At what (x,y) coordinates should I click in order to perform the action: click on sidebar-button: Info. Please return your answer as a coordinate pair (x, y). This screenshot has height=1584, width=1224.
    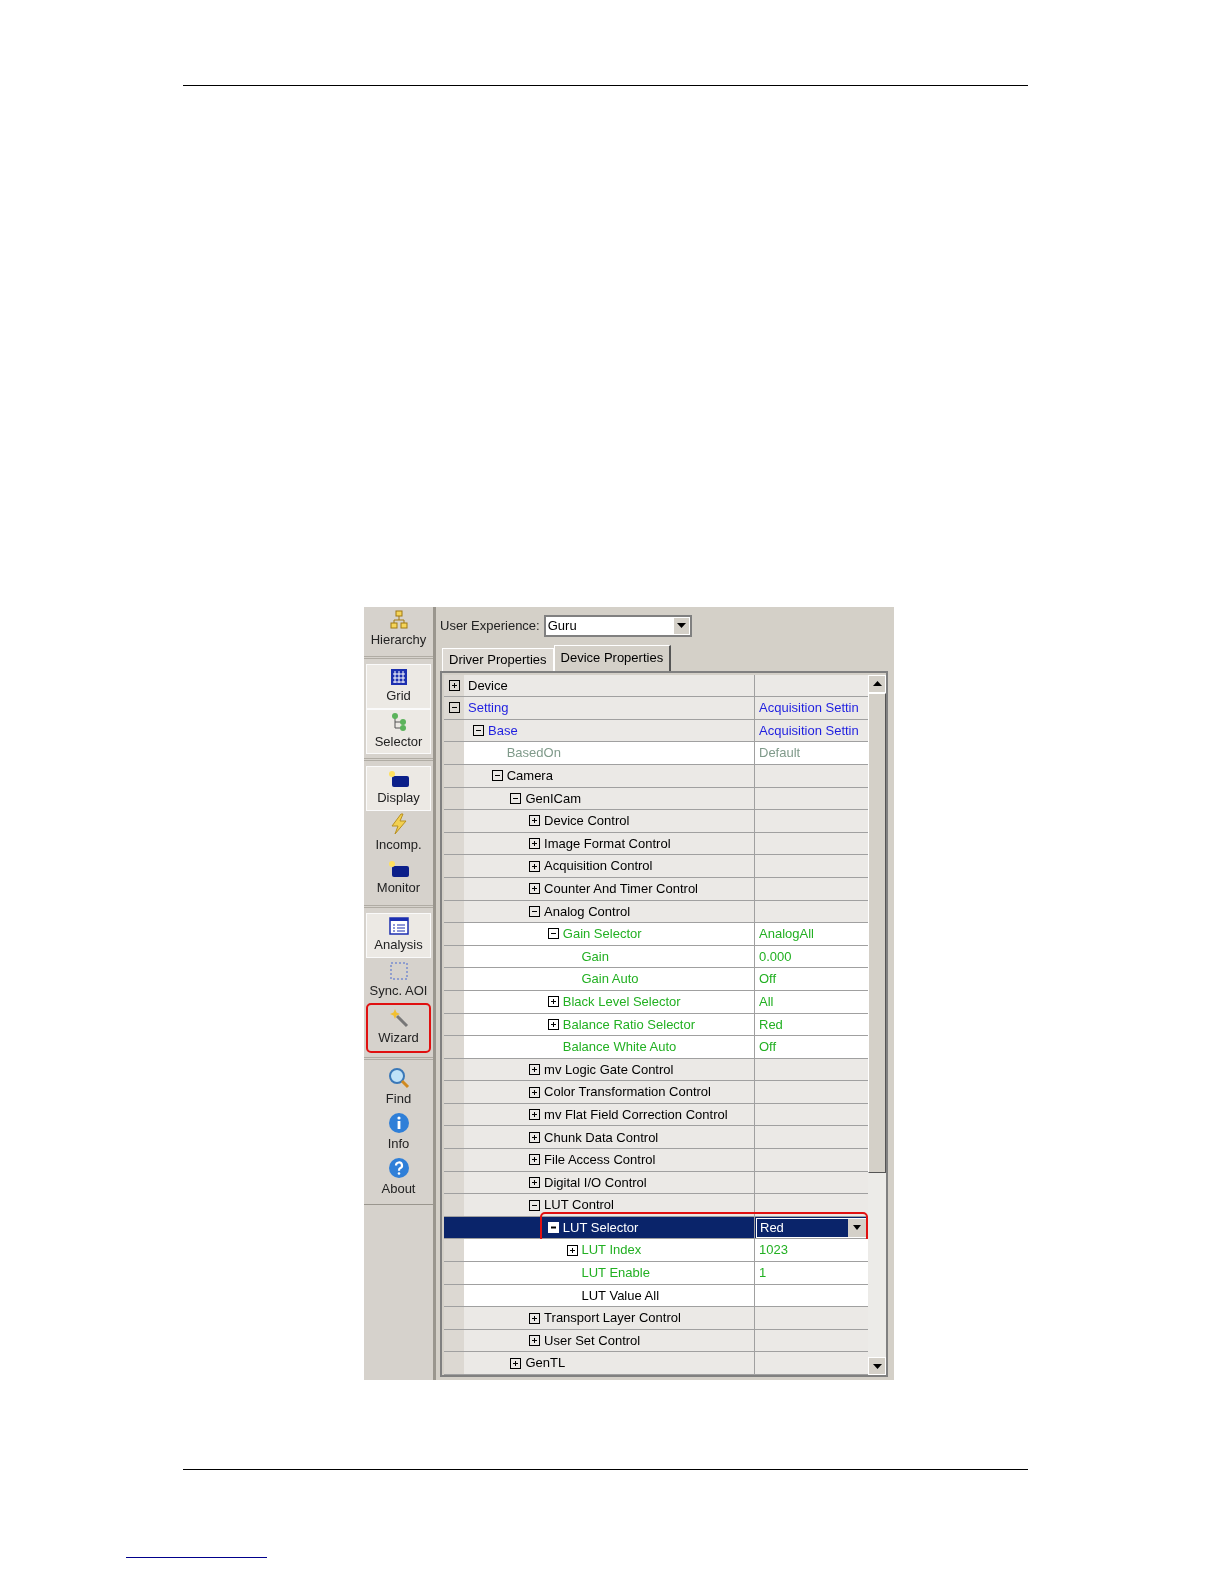
    Looking at the image, I should click on (398, 1132).